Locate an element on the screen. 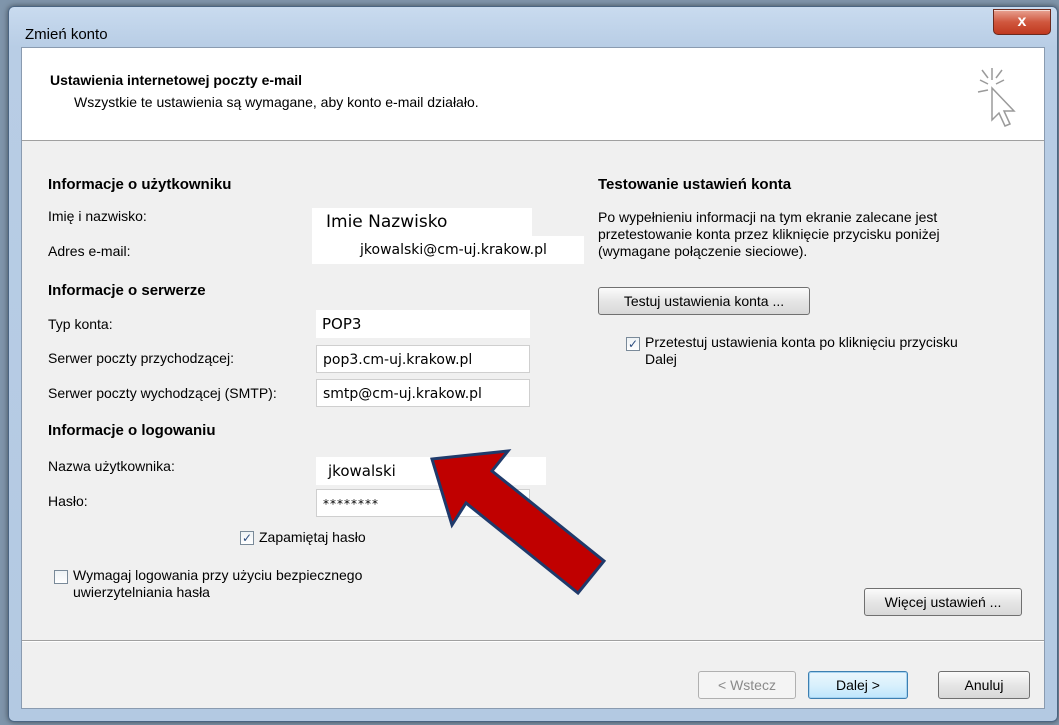 This screenshot has height=725, width=1059. password-label: Hasło: is located at coordinates (68, 501).